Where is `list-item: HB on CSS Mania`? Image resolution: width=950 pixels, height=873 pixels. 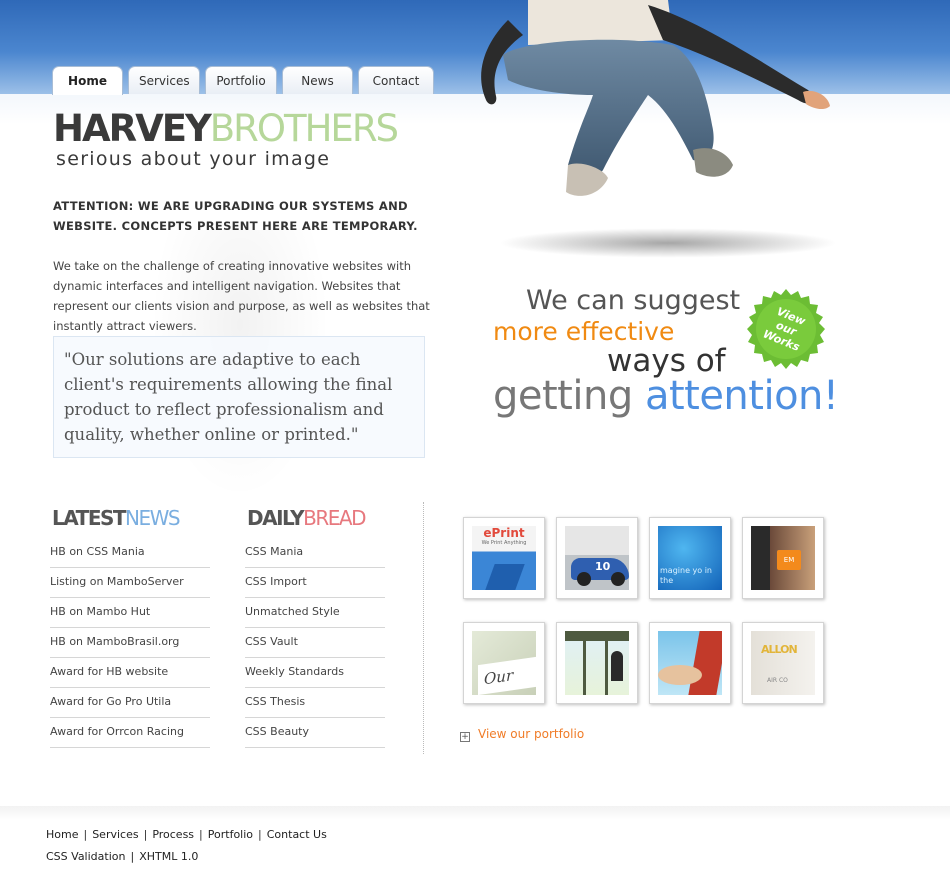
list-item: HB on CSS Mania is located at coordinates (130, 553).